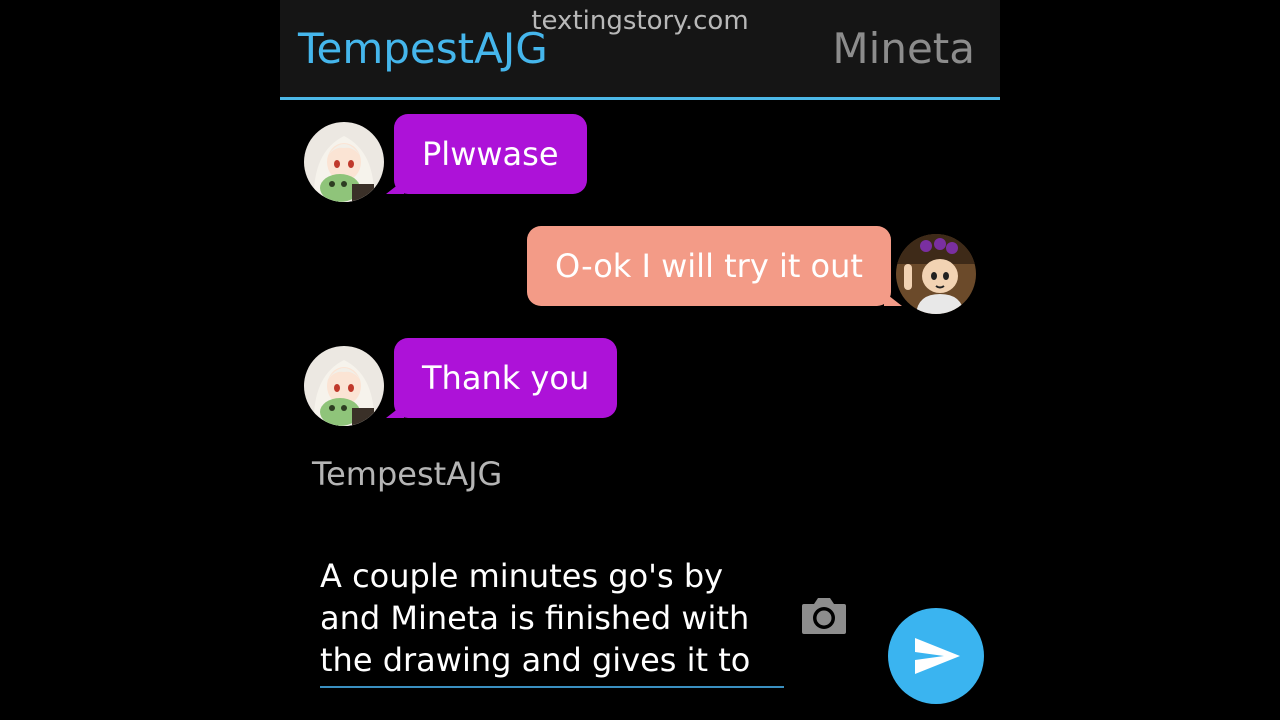 This screenshot has height=720, width=1280. What do you see at coordinates (552, 687) in the screenshot?
I see `input-underline` at bounding box center [552, 687].